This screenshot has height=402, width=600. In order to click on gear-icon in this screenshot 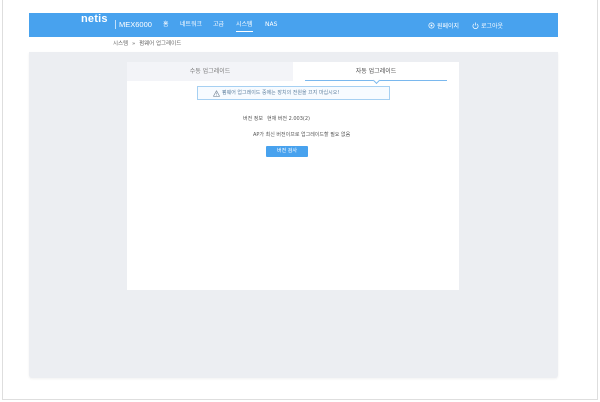, I will do `click(431, 25)`.